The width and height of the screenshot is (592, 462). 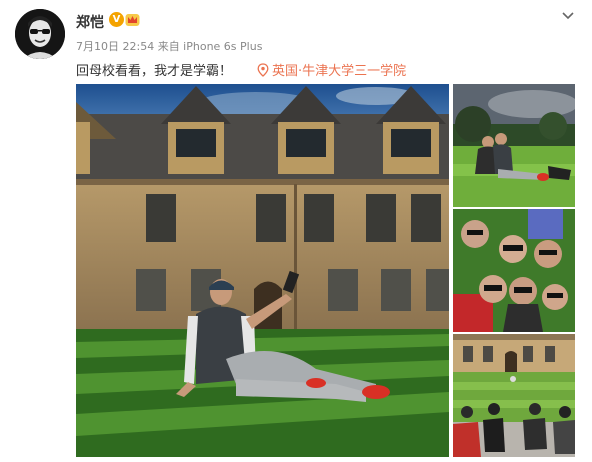 I want to click on vip-crown-icon, so click(x=132, y=19).